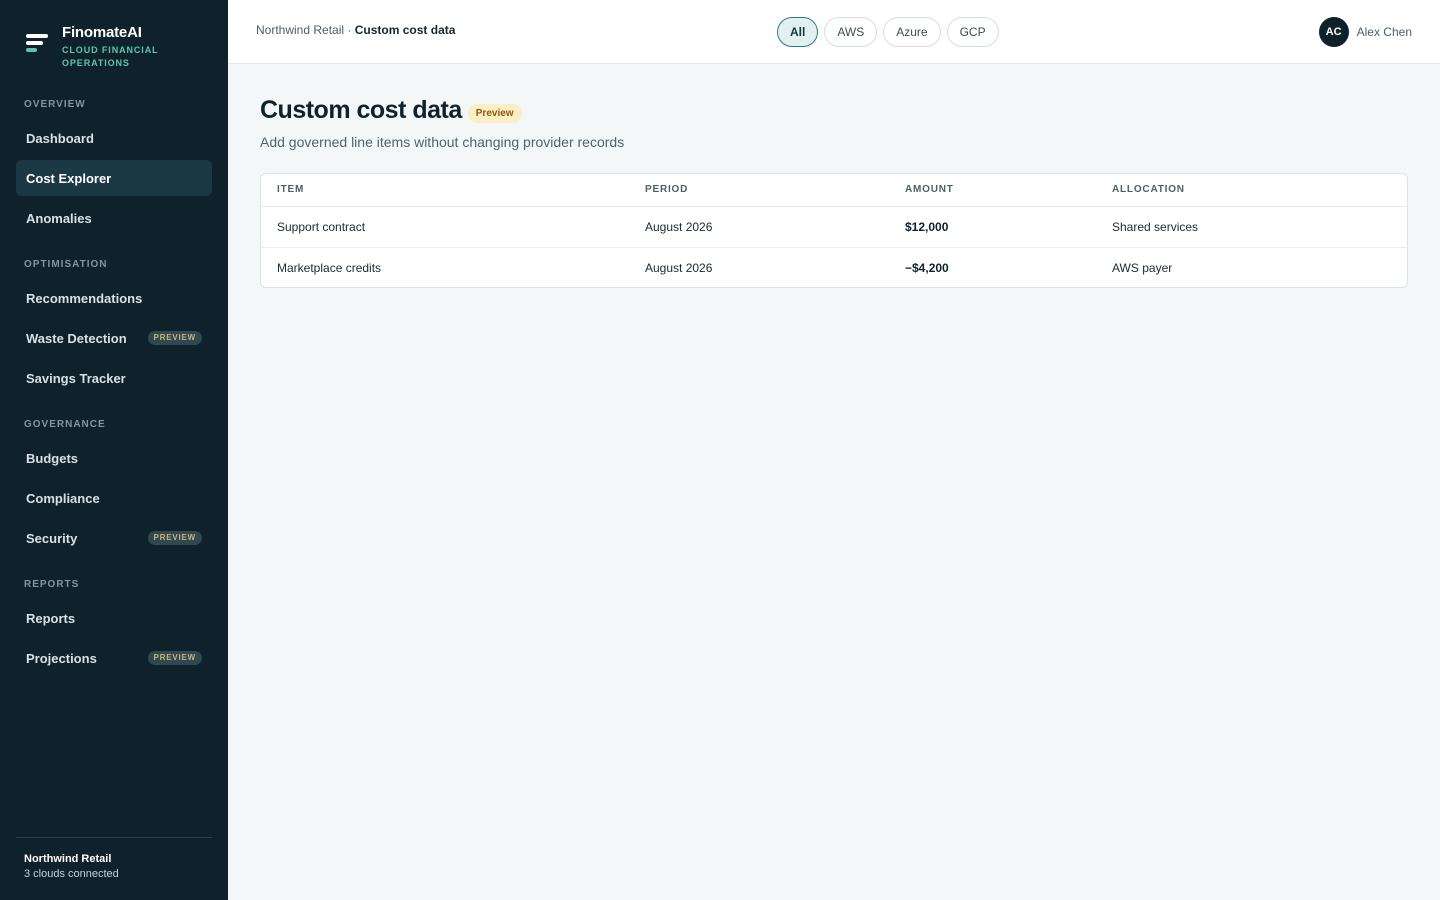 This screenshot has height=900, width=1440. What do you see at coordinates (71, 874) in the screenshot?
I see `org-status: 3 clouds connected` at bounding box center [71, 874].